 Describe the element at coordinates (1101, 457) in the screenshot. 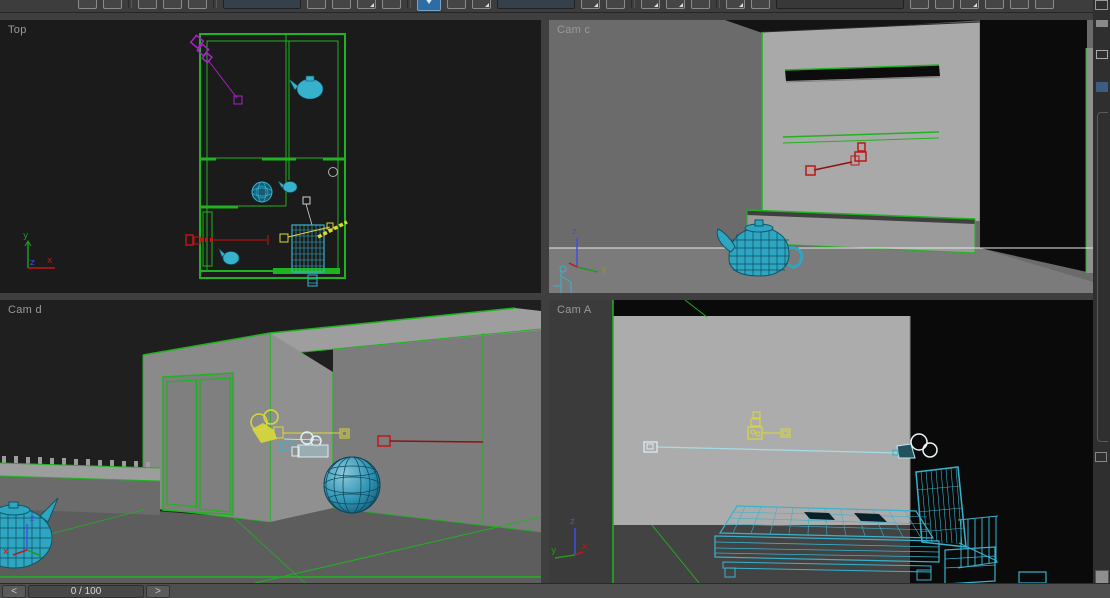

I see `rollout-notch` at that location.